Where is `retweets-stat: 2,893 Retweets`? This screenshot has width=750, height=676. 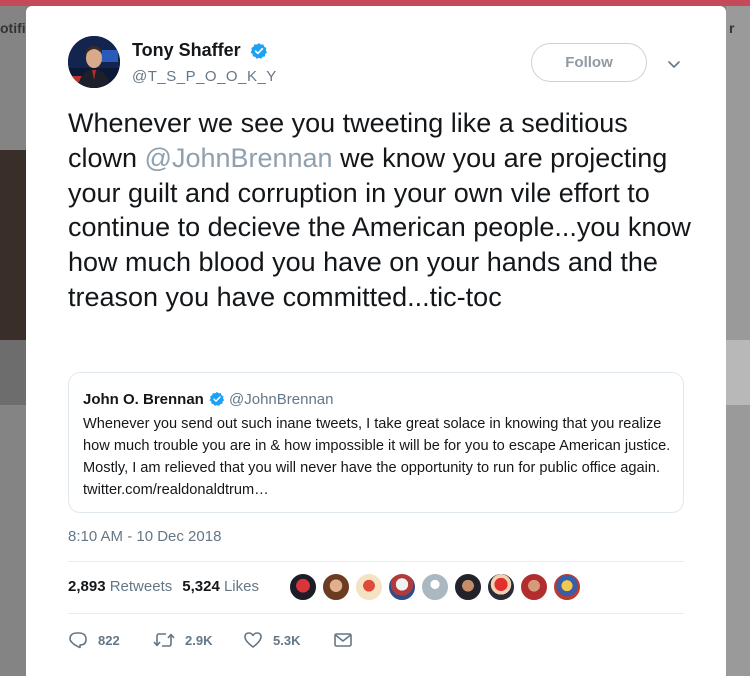 retweets-stat: 2,893 Retweets is located at coordinates (120, 586).